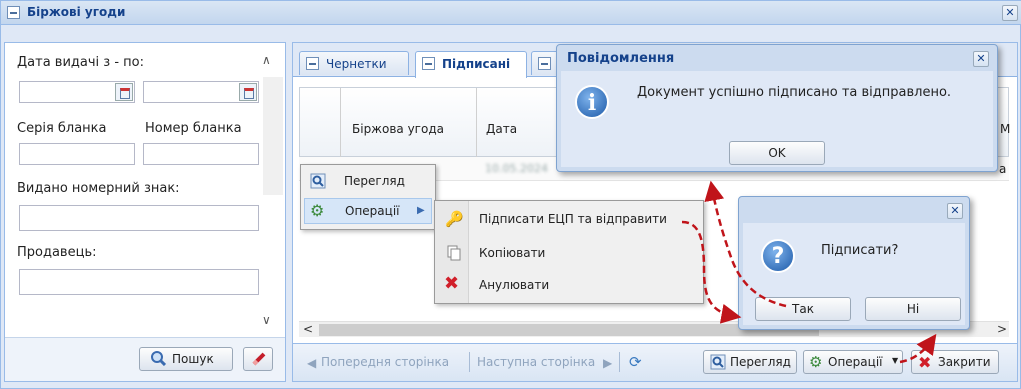  What do you see at coordinates (312, 363) in the screenshot?
I see `prev-arrow-icon: ◀` at bounding box center [312, 363].